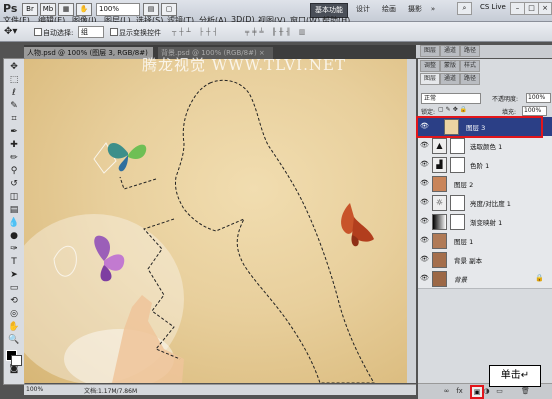 Image resolution: width=552 pixels, height=399 pixels. What do you see at coordinates (485, 165) in the screenshot?
I see `layer-row: 👁 ▟ 色阶 1` at bounding box center [485, 165].